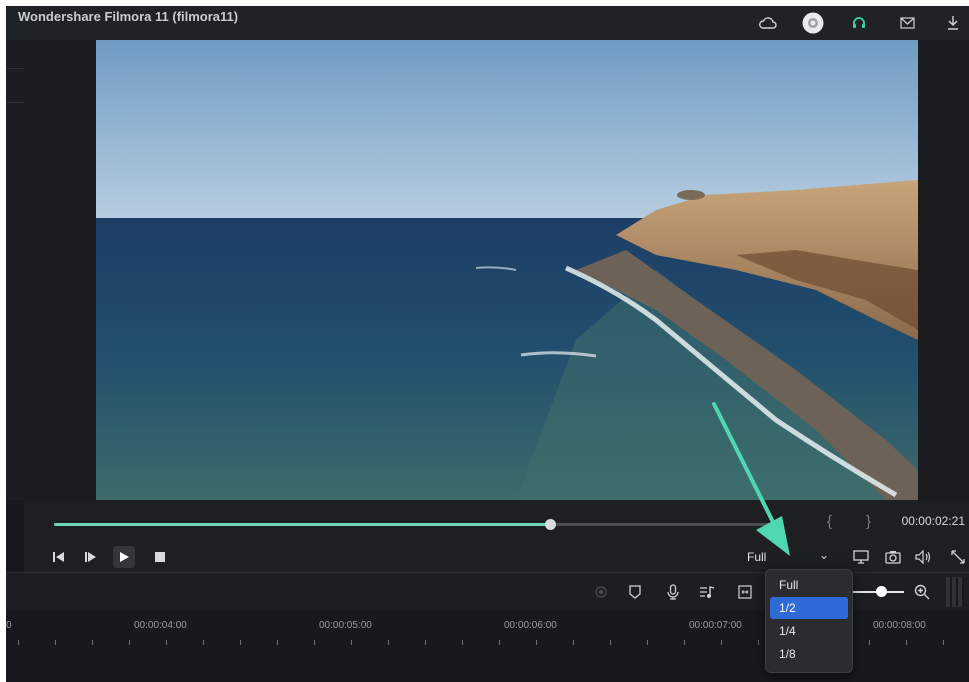 This screenshot has height=682, width=969. Describe the element at coordinates (809, 631) in the screenshot. I see `quality-option-quarter: 1/4` at that location.